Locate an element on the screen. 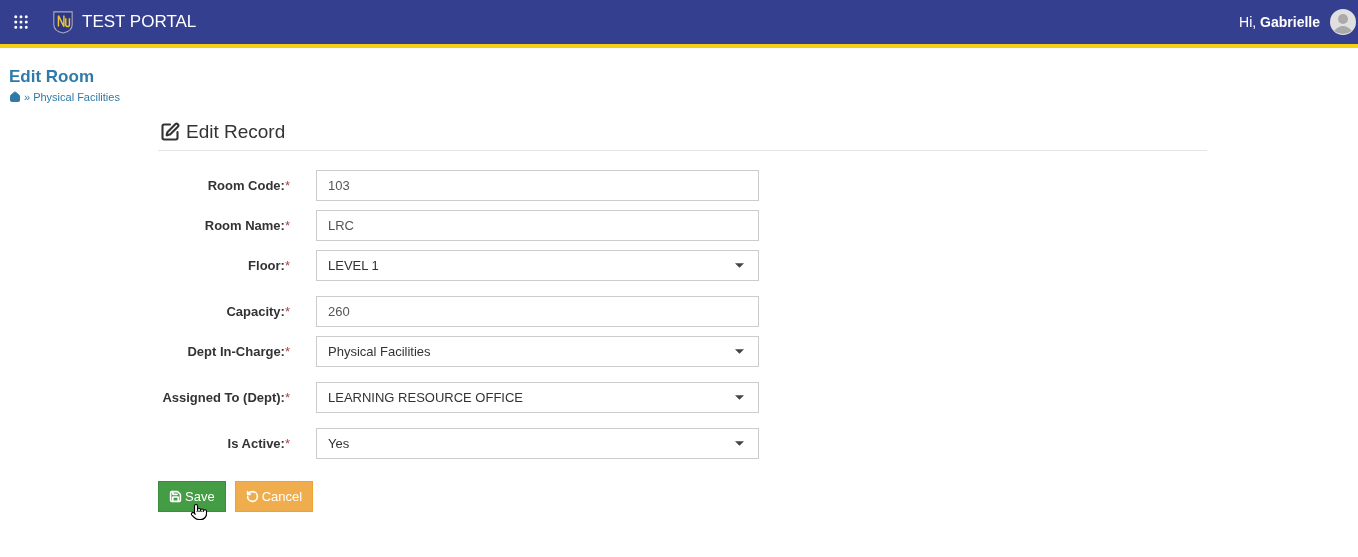 The width and height of the screenshot is (1358, 557). field-label: Dept In-Charge:* is located at coordinates (238, 351).